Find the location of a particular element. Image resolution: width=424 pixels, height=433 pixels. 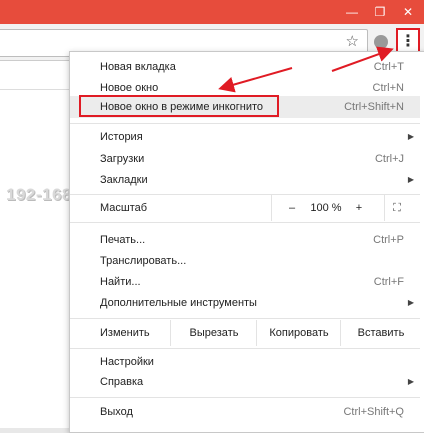

menu-item-print: Печать... Ctrl+P is located at coordinates (245, 240).